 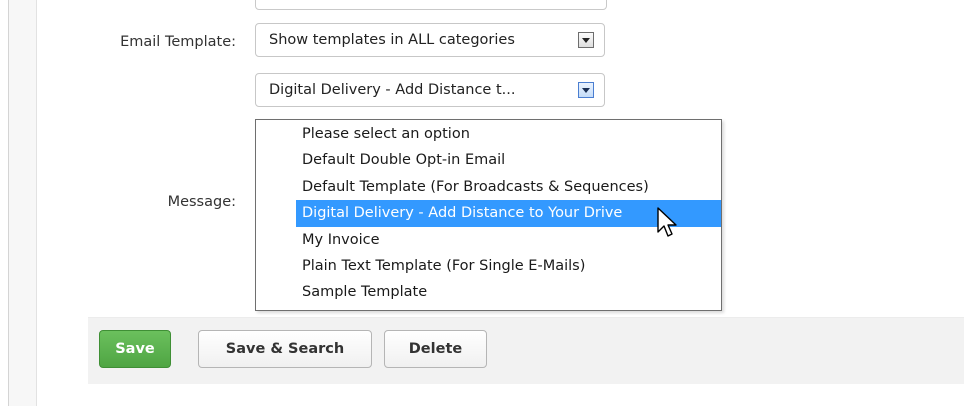 What do you see at coordinates (669, 228) in the screenshot?
I see `mouse-pointer-icon` at bounding box center [669, 228].